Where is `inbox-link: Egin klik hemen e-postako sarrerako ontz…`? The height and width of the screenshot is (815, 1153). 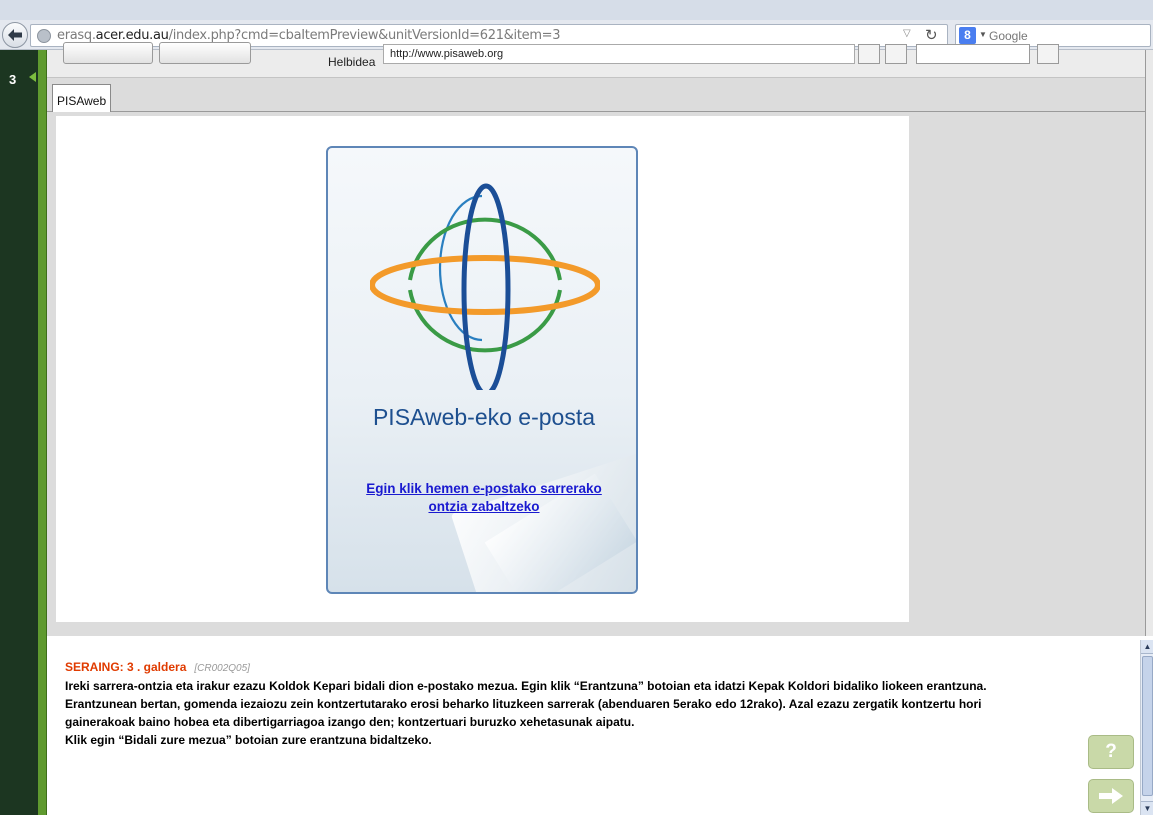
inbox-link: Egin klik hemen e-postako sarrerako ontz… is located at coordinates (482, 498).